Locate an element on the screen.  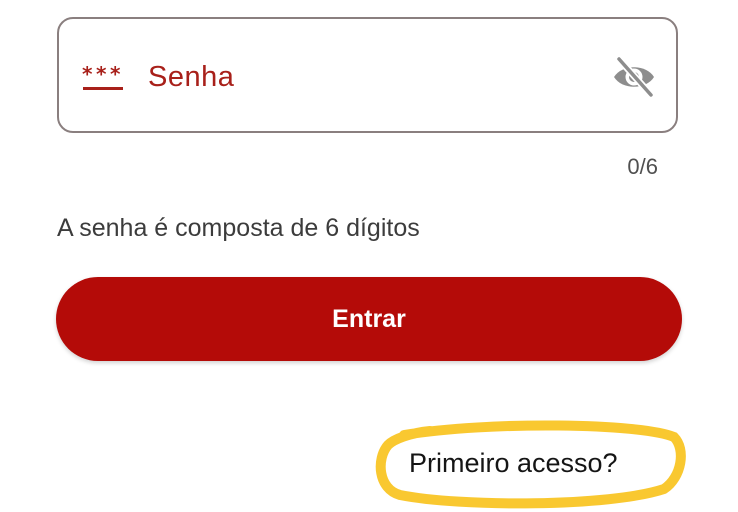
password-asterisks-icon: * * * is located at coordinates (102, 76).